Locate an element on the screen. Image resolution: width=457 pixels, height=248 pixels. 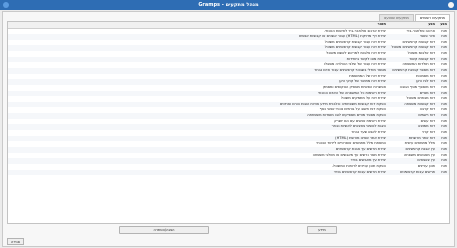
button-row: הצגה/הסתרה מידע is located at coordinates (228, 230).